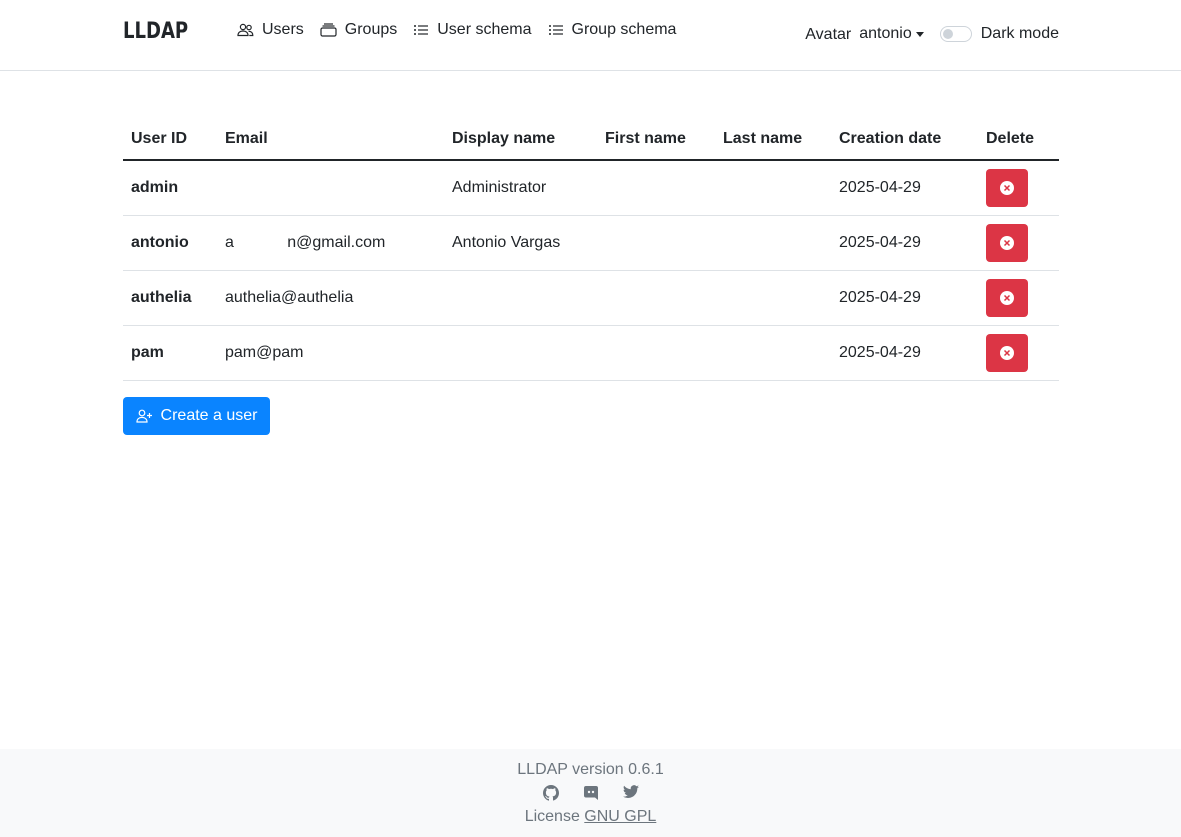 Image resolution: width=1181 pixels, height=837 pixels. I want to click on email-cell: pam@pam, so click(330, 353).